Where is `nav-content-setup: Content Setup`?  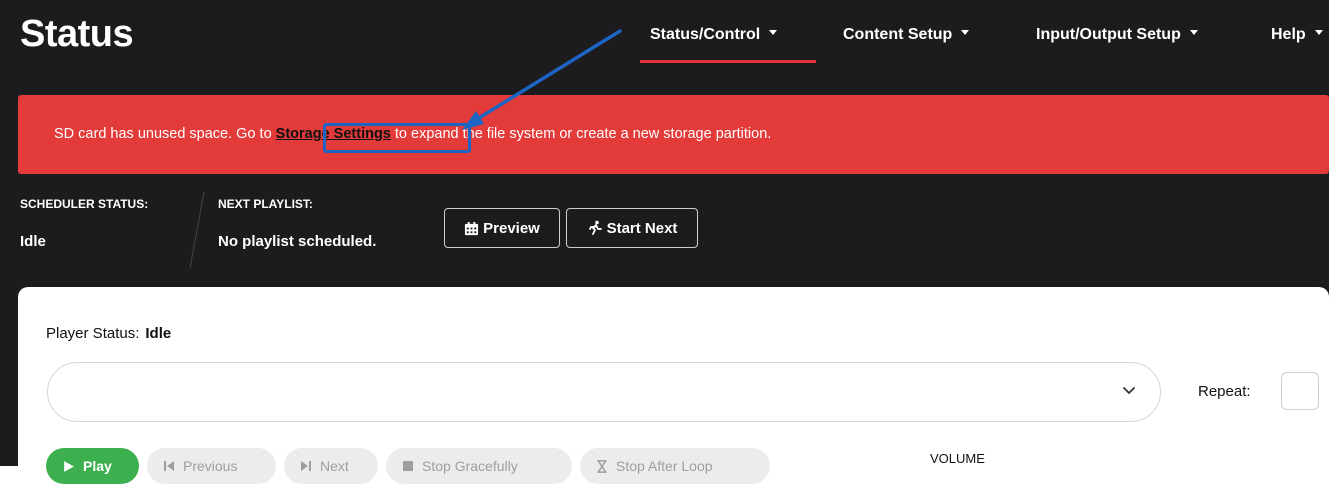 nav-content-setup: Content Setup is located at coordinates (906, 35).